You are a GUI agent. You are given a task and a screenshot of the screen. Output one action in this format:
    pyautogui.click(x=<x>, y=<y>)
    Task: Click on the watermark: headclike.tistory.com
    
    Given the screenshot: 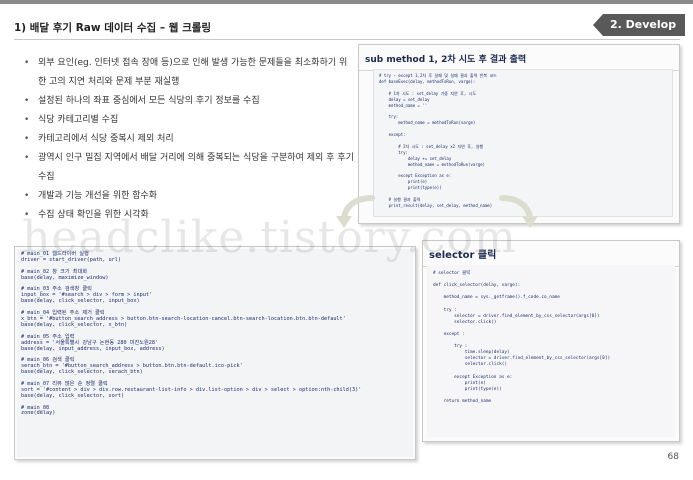 What is the action you would take?
    pyautogui.click(x=269, y=237)
    